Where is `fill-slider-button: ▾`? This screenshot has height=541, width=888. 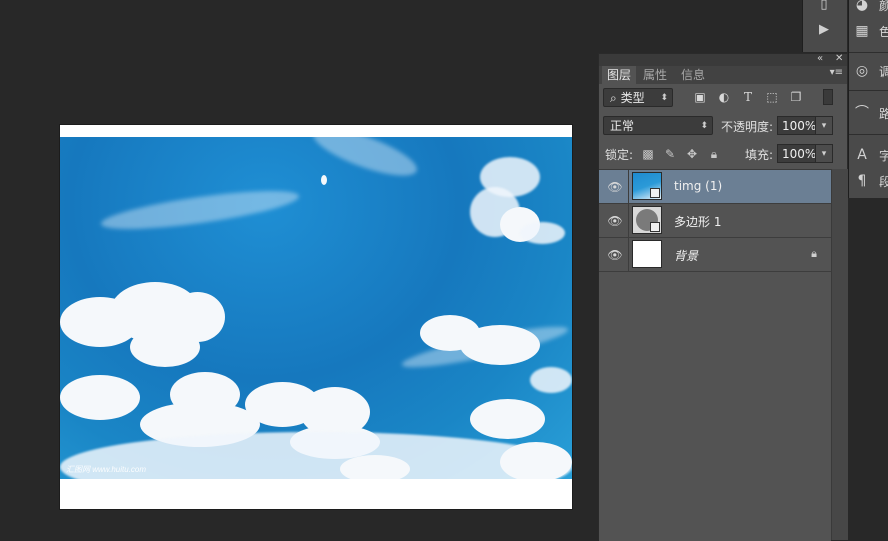 fill-slider-button: ▾ is located at coordinates (824, 153).